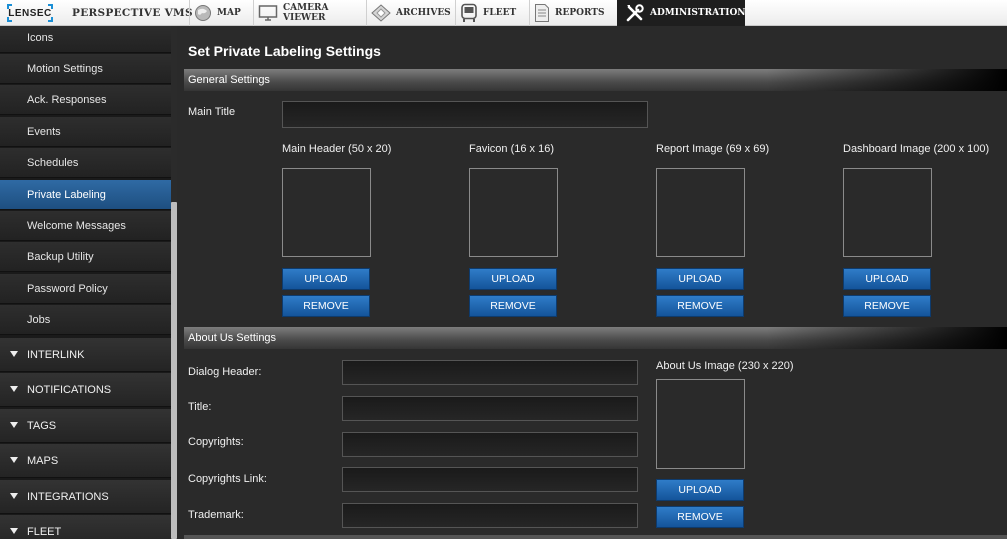  I want to click on sidebar-item-motion-settings: Motion Settings, so click(85, 69).